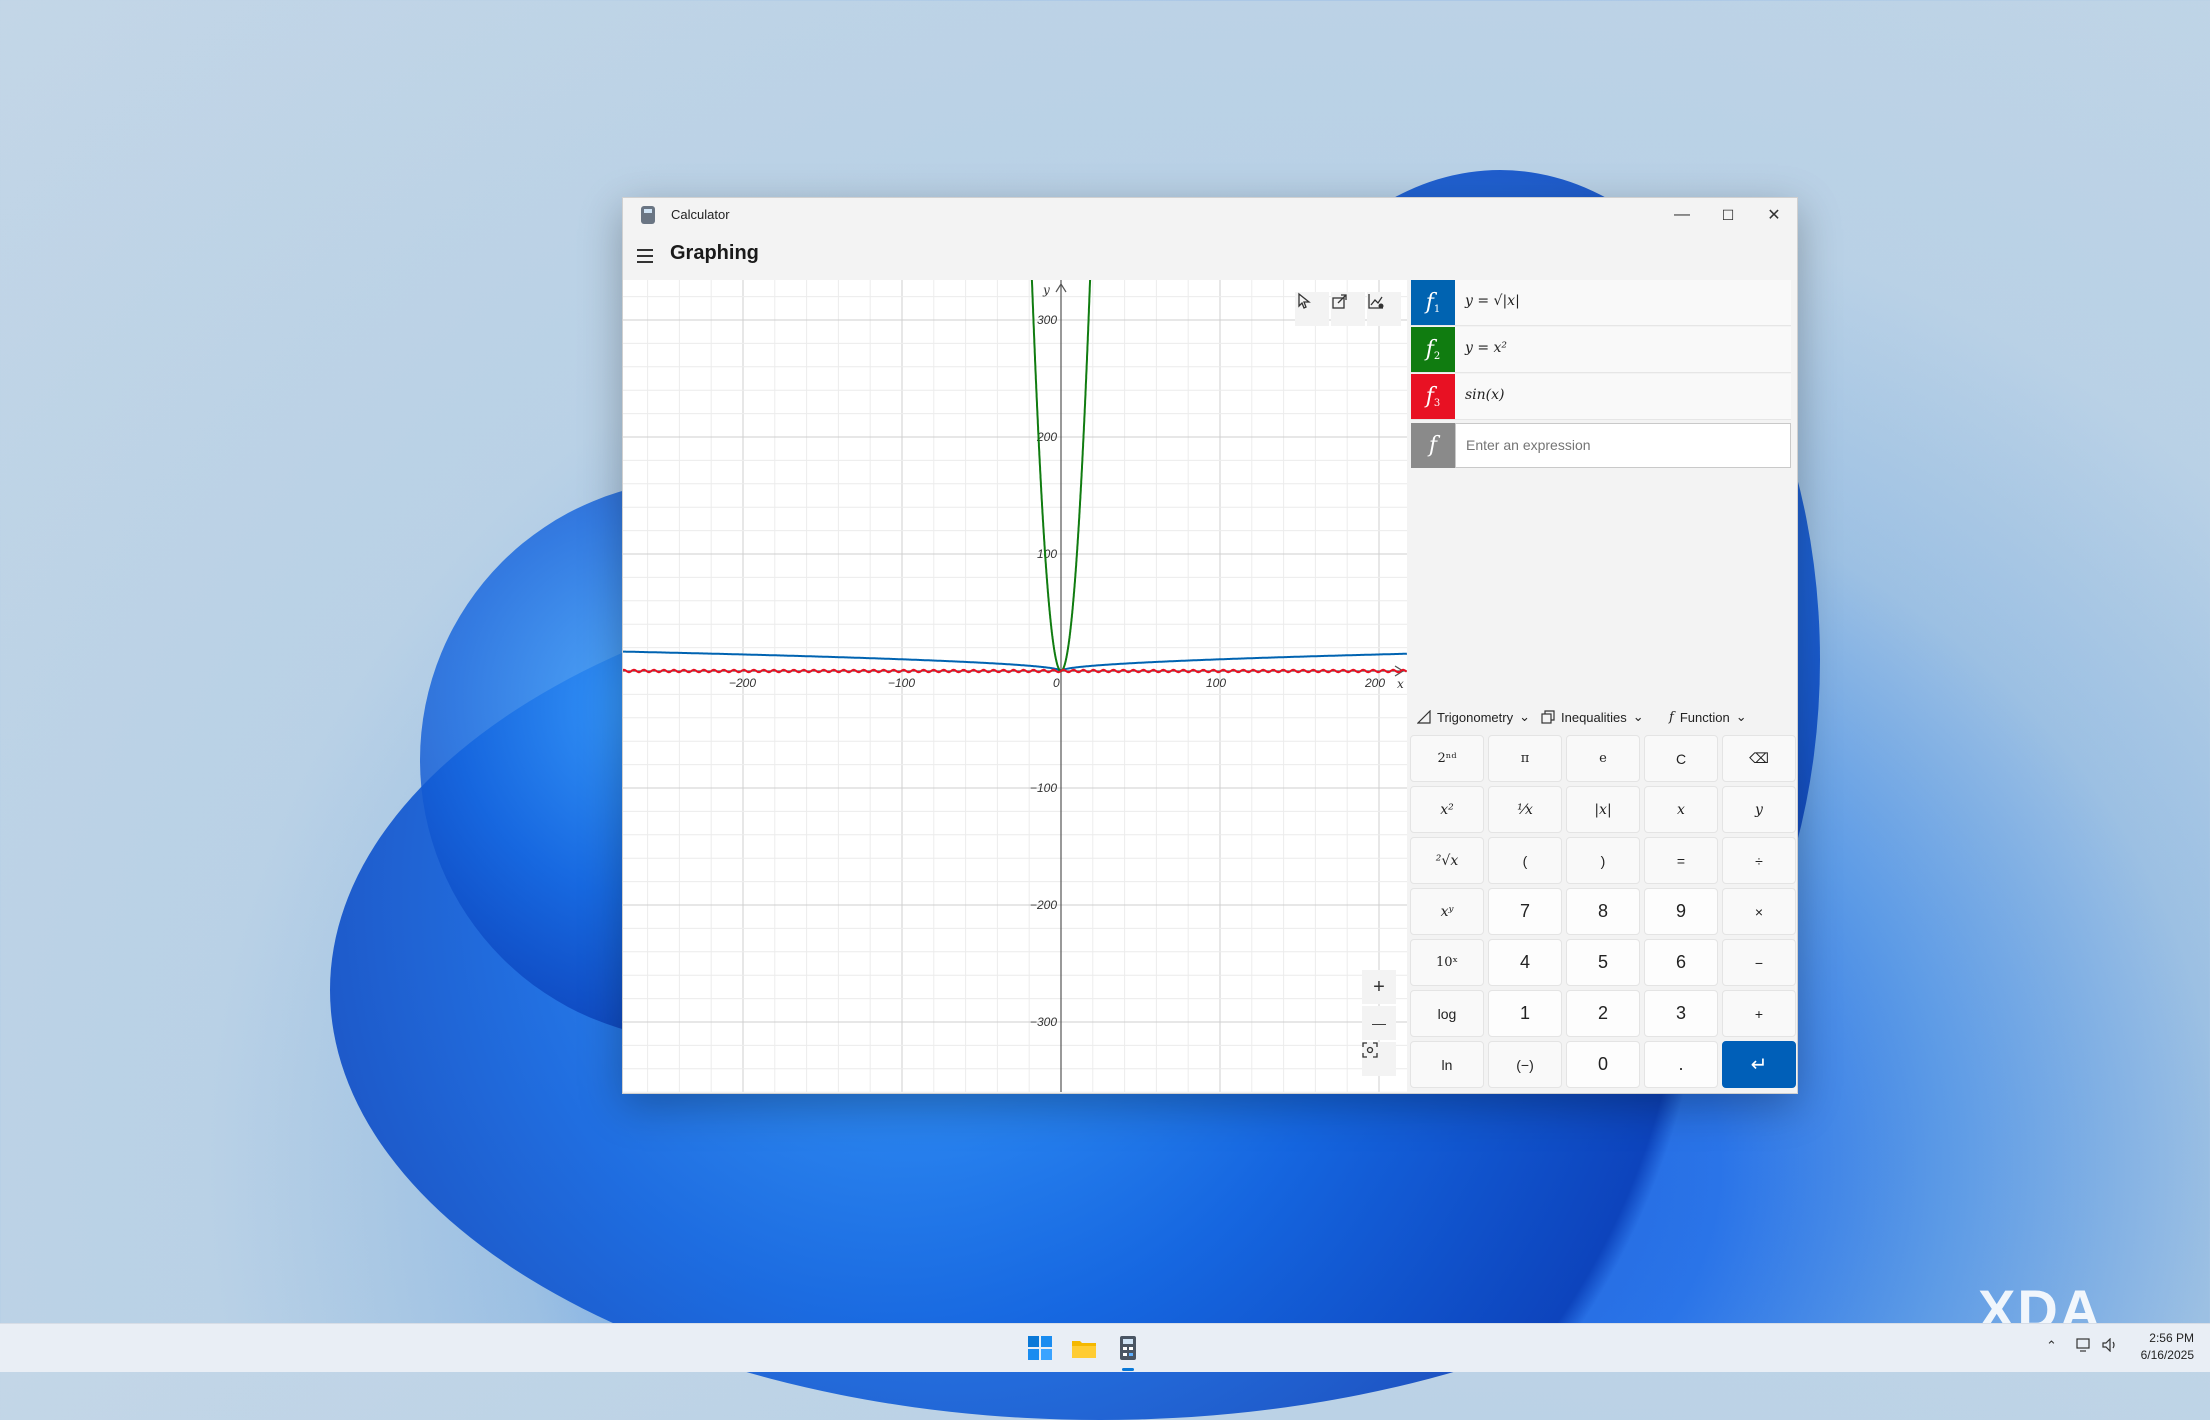 Image resolution: width=2210 pixels, height=1420 pixels. Describe the element at coordinates (1681, 860) in the screenshot. I see `equals-key: =` at that location.